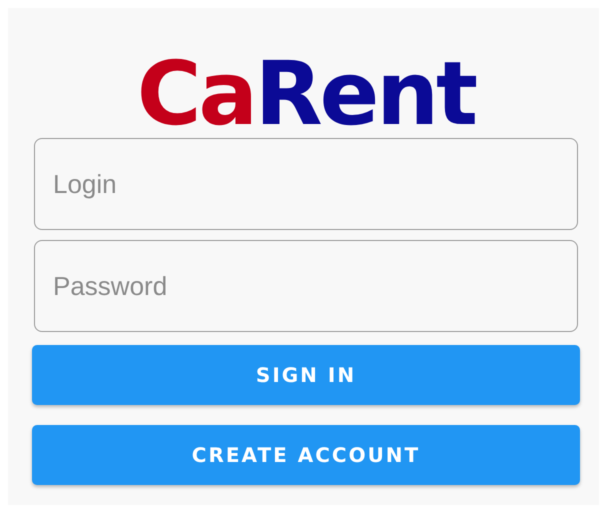  I want to click on create-account-button: CREATE ACCOUNT, so click(306, 455).